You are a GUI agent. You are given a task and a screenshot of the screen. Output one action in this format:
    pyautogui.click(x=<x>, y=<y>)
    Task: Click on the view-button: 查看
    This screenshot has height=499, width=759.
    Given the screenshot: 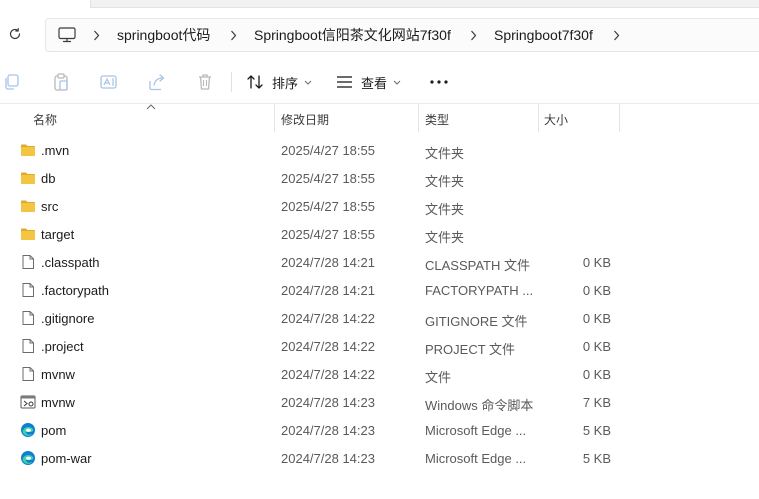 What is the action you would take?
    pyautogui.click(x=368, y=82)
    